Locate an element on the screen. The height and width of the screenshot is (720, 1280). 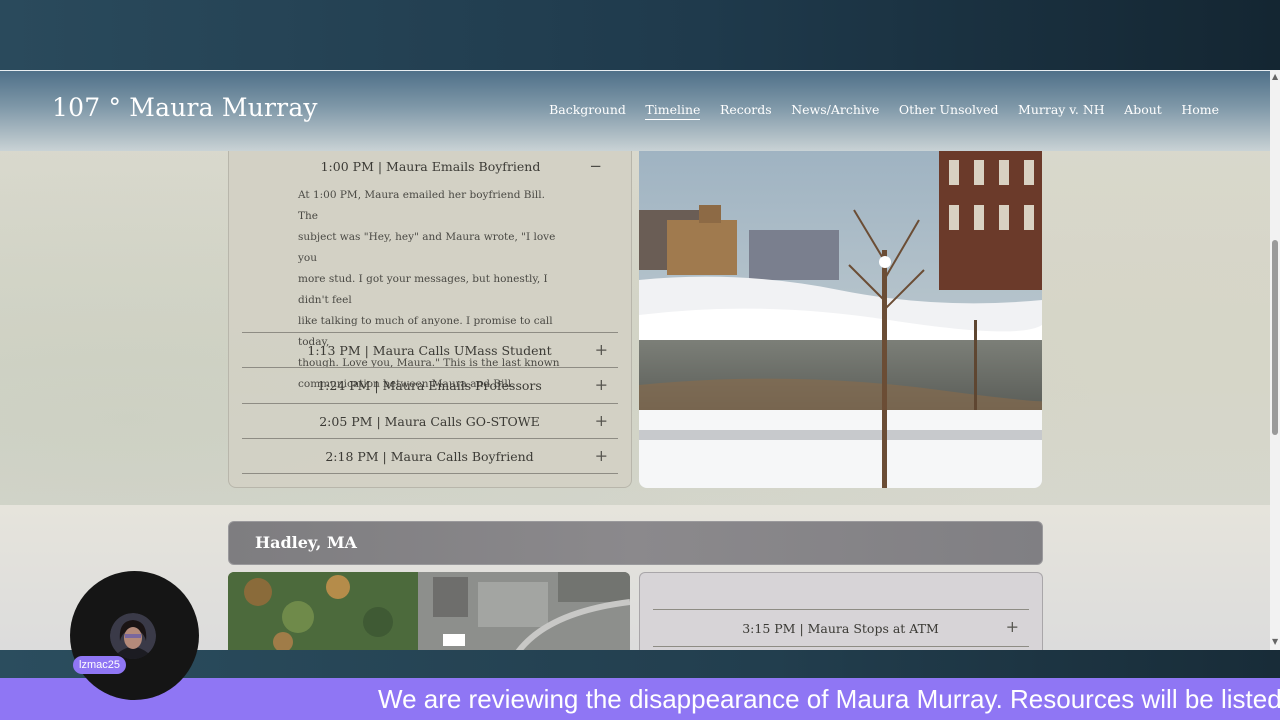
avatar is located at coordinates (133, 636).